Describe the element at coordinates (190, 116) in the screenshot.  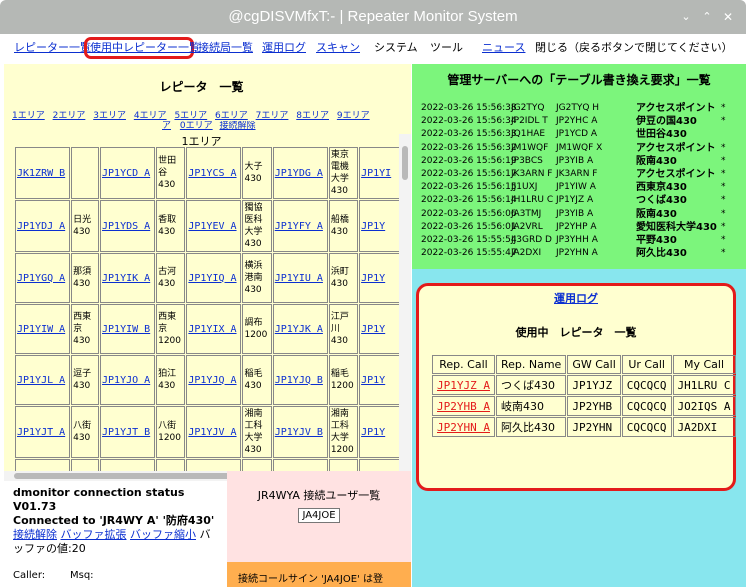
I see `area-link: 5エリア` at that location.